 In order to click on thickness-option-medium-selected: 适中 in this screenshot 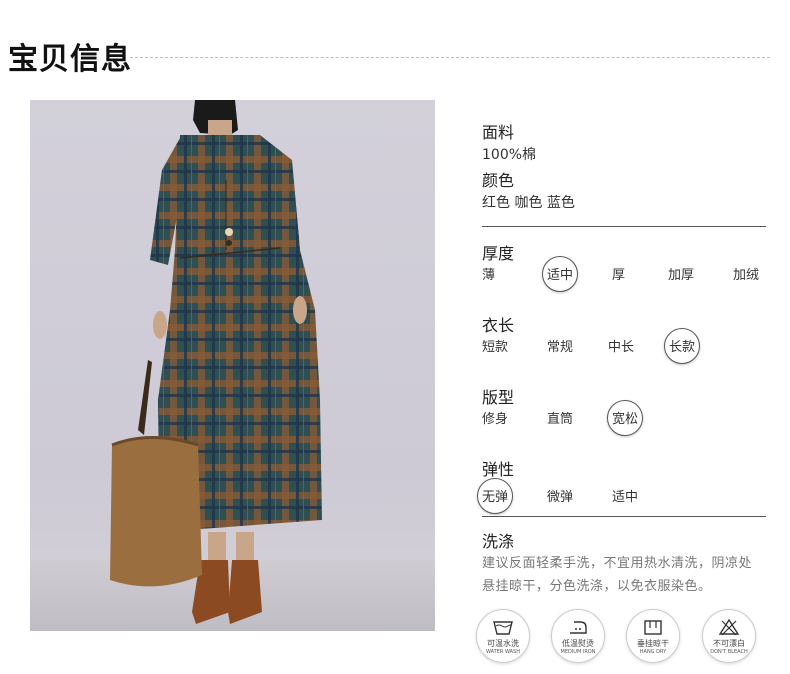, I will do `click(560, 273)`.